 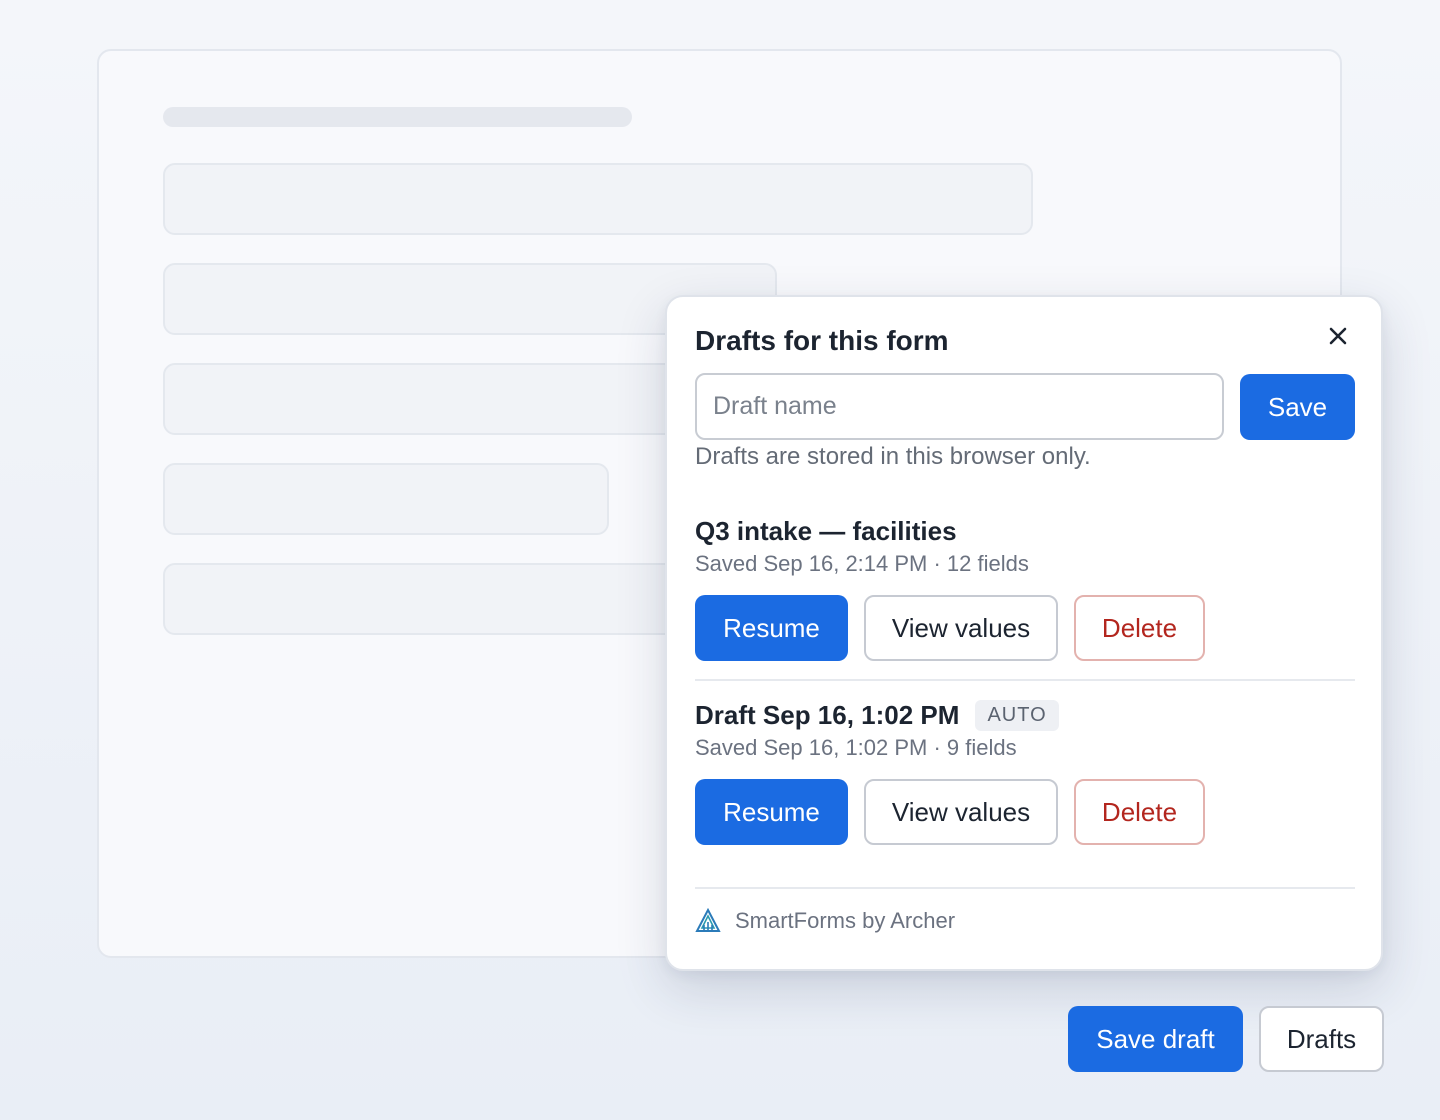 What do you see at coordinates (845, 920) in the screenshot?
I see `brand-text: SmartForms by Archer` at bounding box center [845, 920].